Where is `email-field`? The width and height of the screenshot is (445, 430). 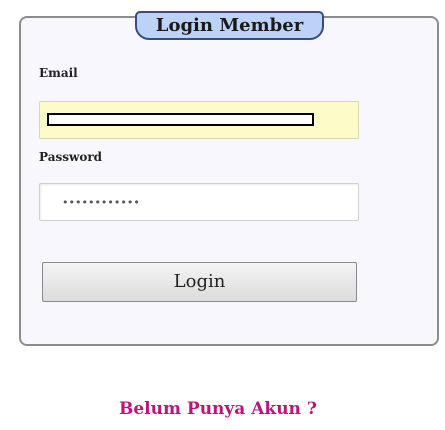 email-field is located at coordinates (199, 120).